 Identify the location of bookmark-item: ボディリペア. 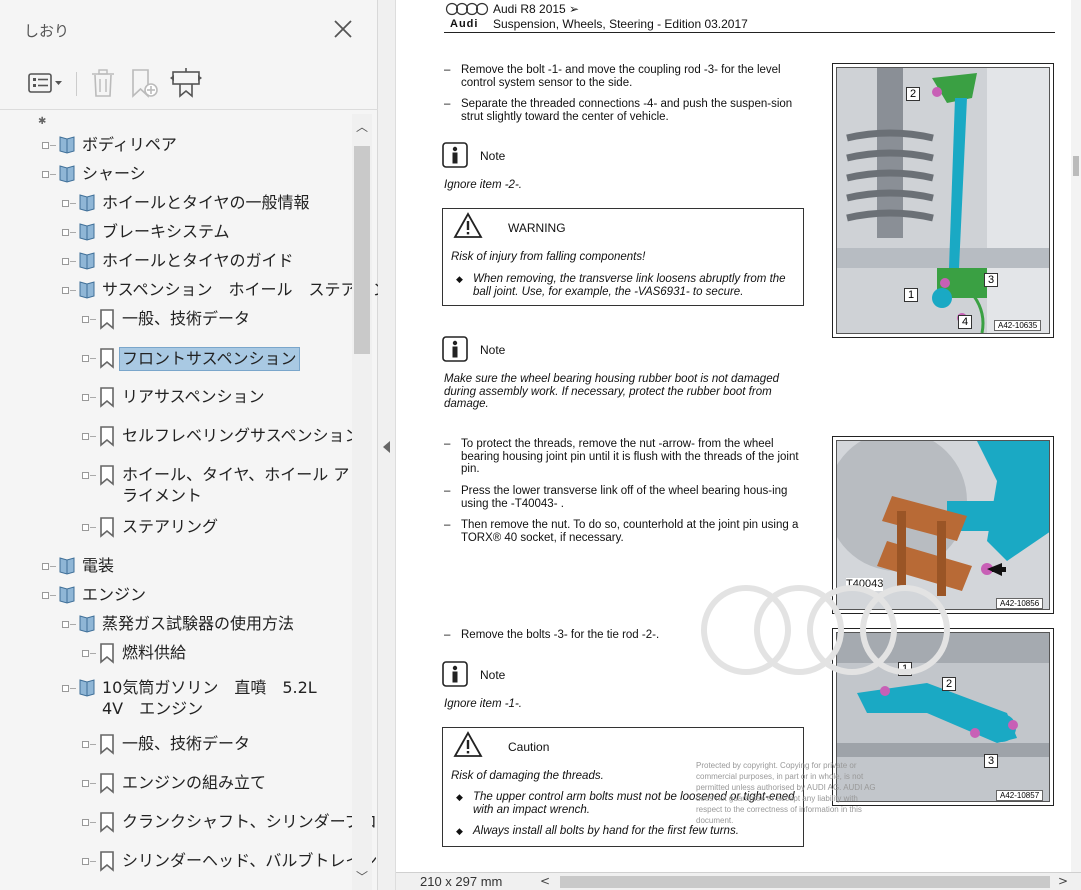
(109, 145).